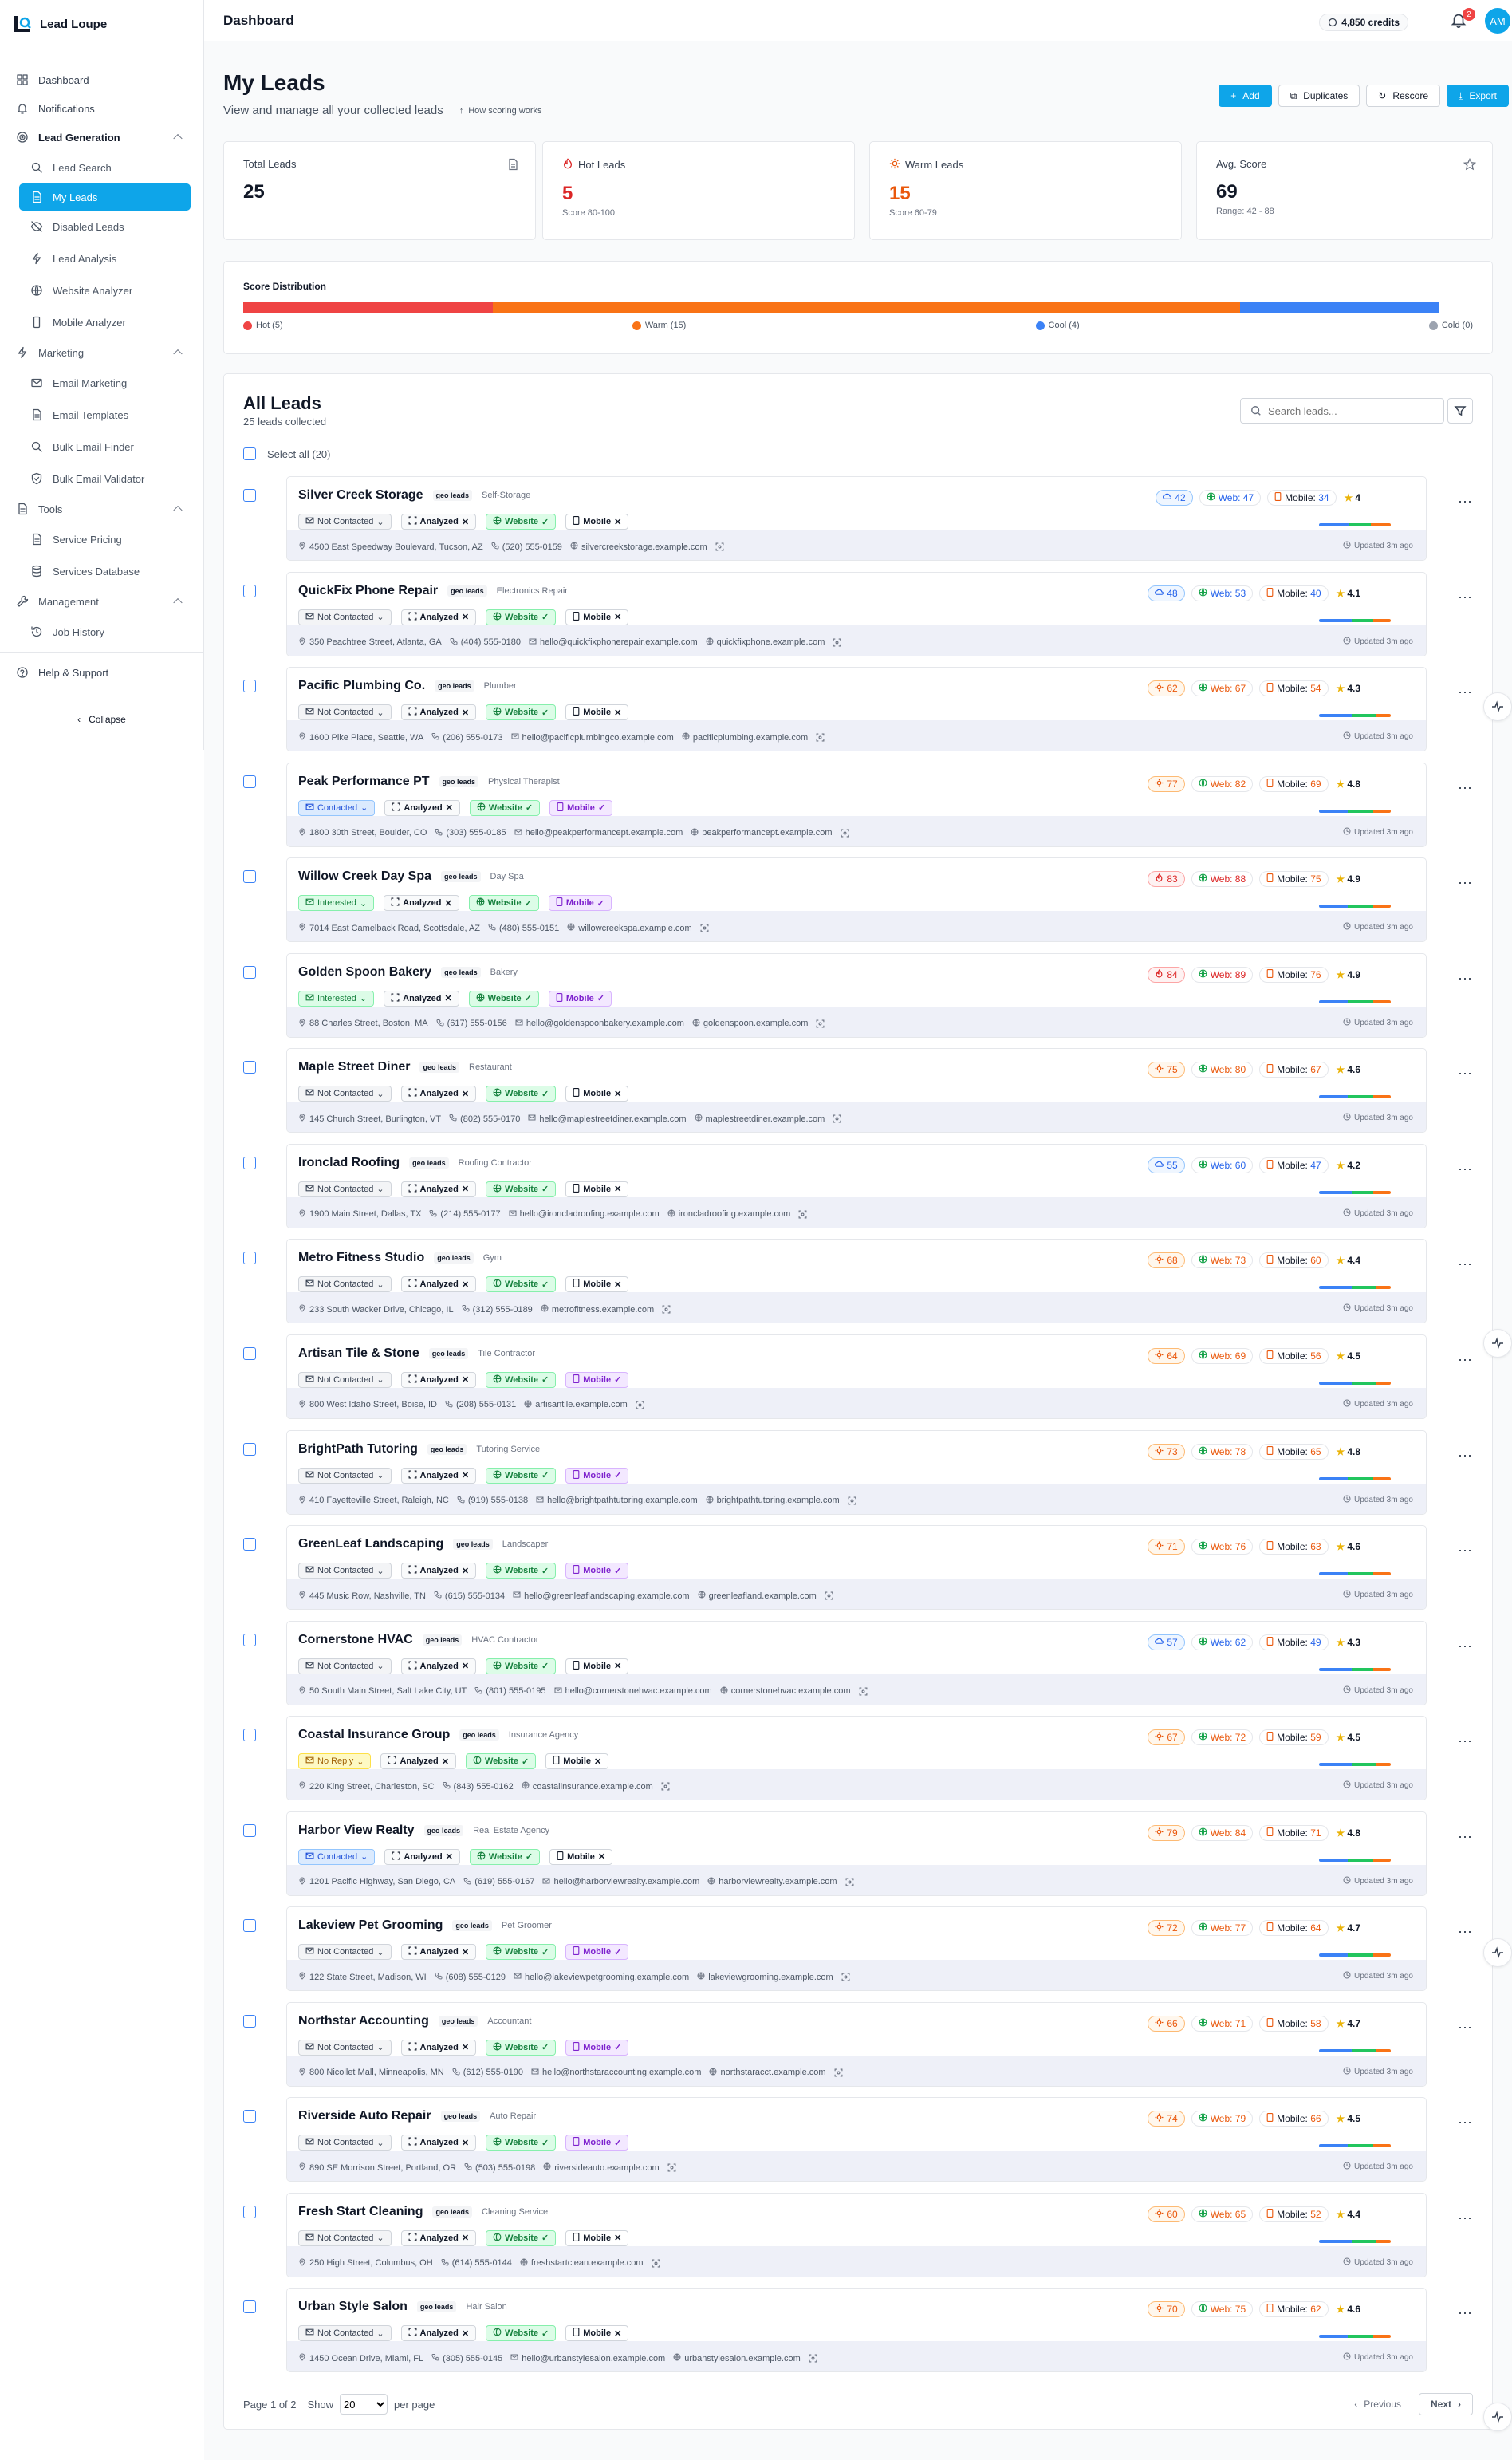 This screenshot has width=1512, height=2460. What do you see at coordinates (607, 1119) in the screenshot?
I see `lead-email: hello@maplestreetdiner.example.com` at bounding box center [607, 1119].